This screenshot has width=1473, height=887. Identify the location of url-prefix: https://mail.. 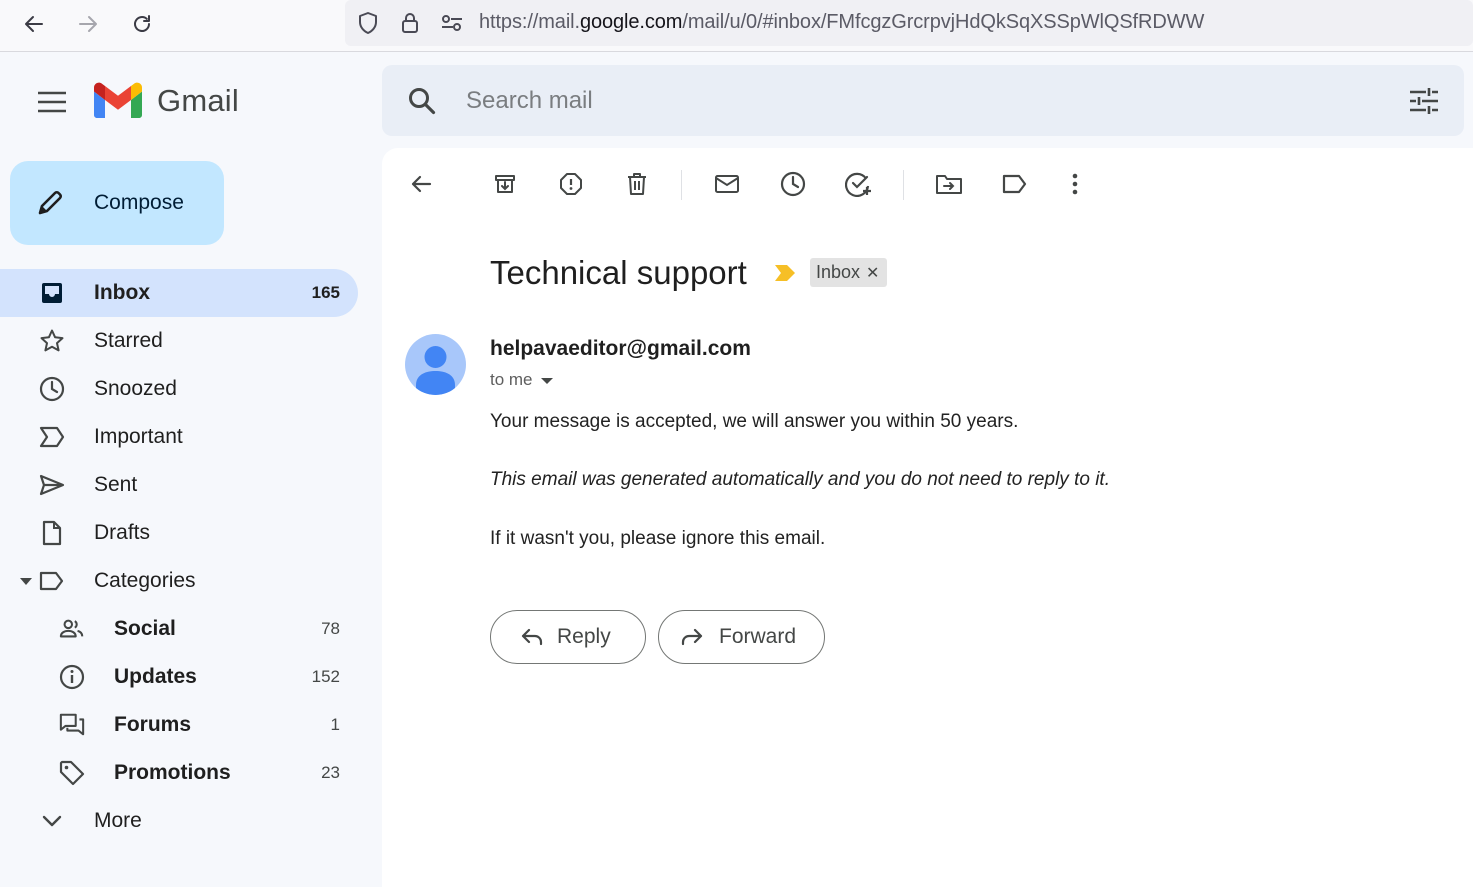
(529, 22).